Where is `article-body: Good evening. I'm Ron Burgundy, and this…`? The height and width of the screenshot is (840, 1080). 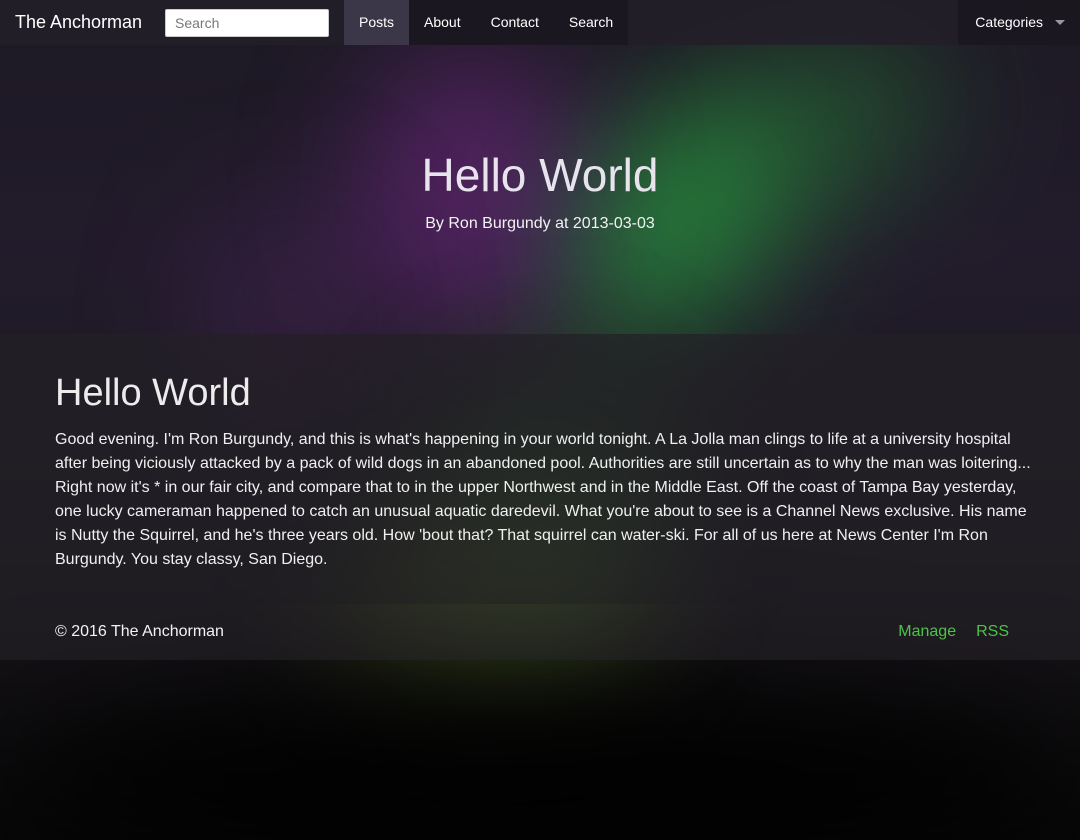
article-body: Good evening. I'm Ron Burgundy, and this… is located at coordinates (543, 499).